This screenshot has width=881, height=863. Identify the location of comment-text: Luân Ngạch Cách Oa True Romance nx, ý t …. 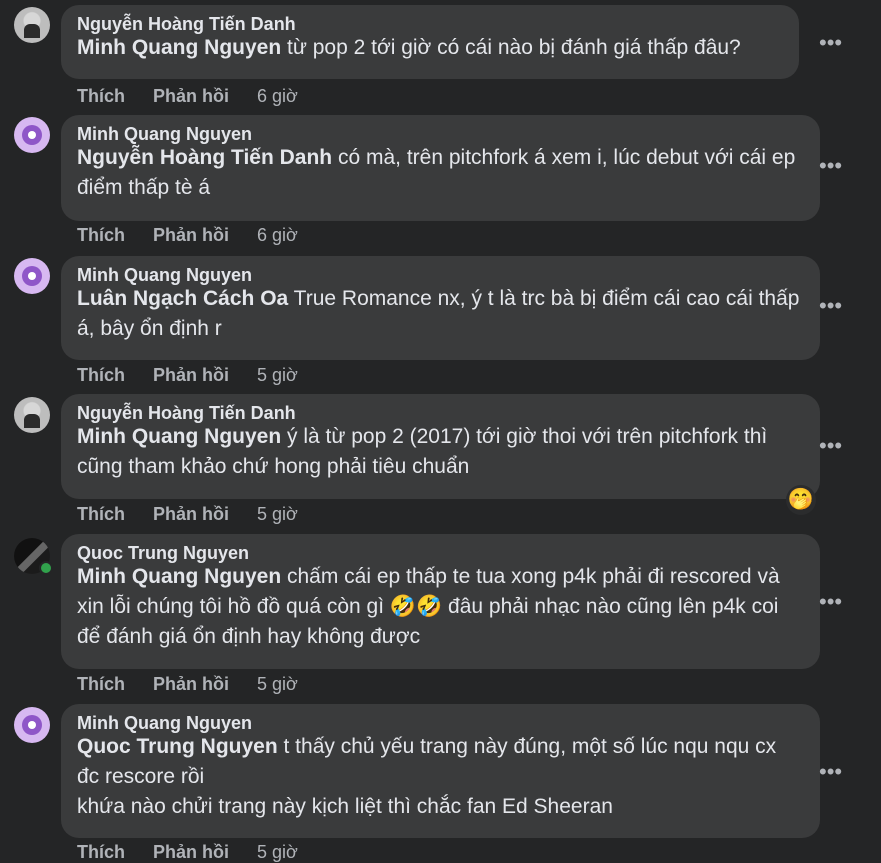
(440, 314).